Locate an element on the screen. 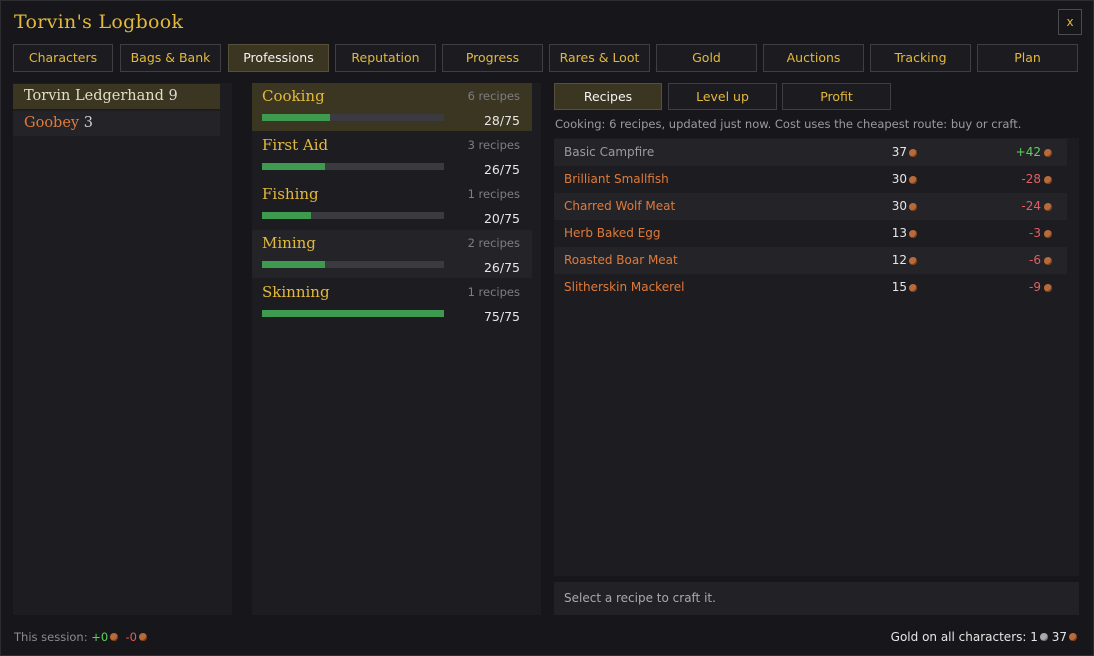  window-title: Torvin's Logbook is located at coordinates (99, 22).